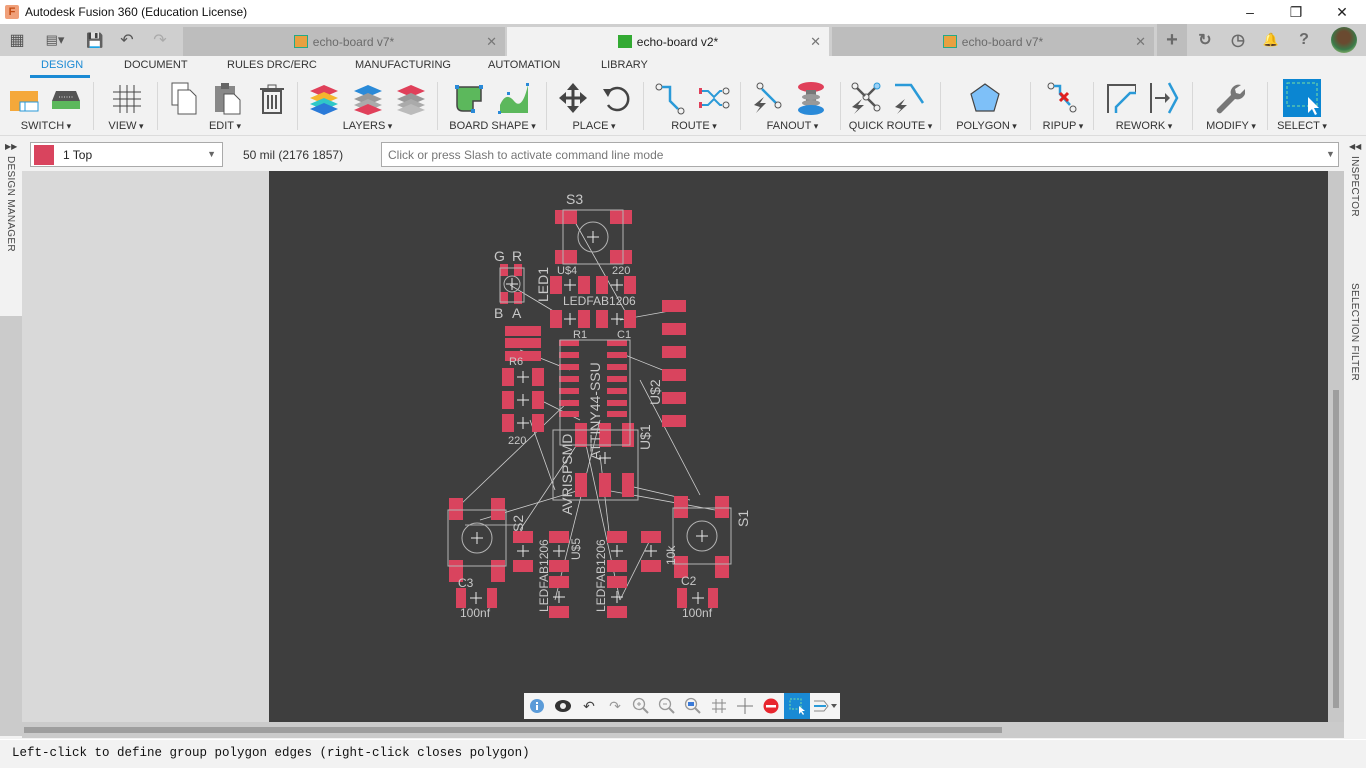  I want to click on group-select: SELECT, so click(1302, 107).